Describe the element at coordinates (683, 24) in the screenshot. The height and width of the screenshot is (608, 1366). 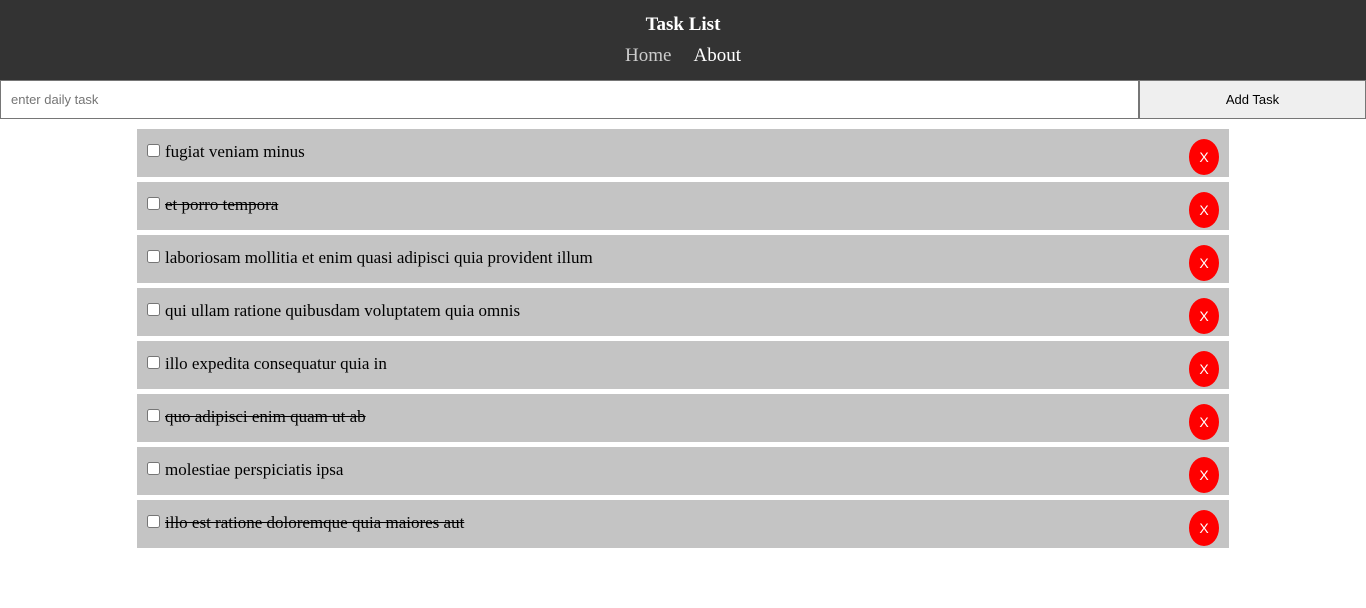
I see `page-title: Task List` at that location.